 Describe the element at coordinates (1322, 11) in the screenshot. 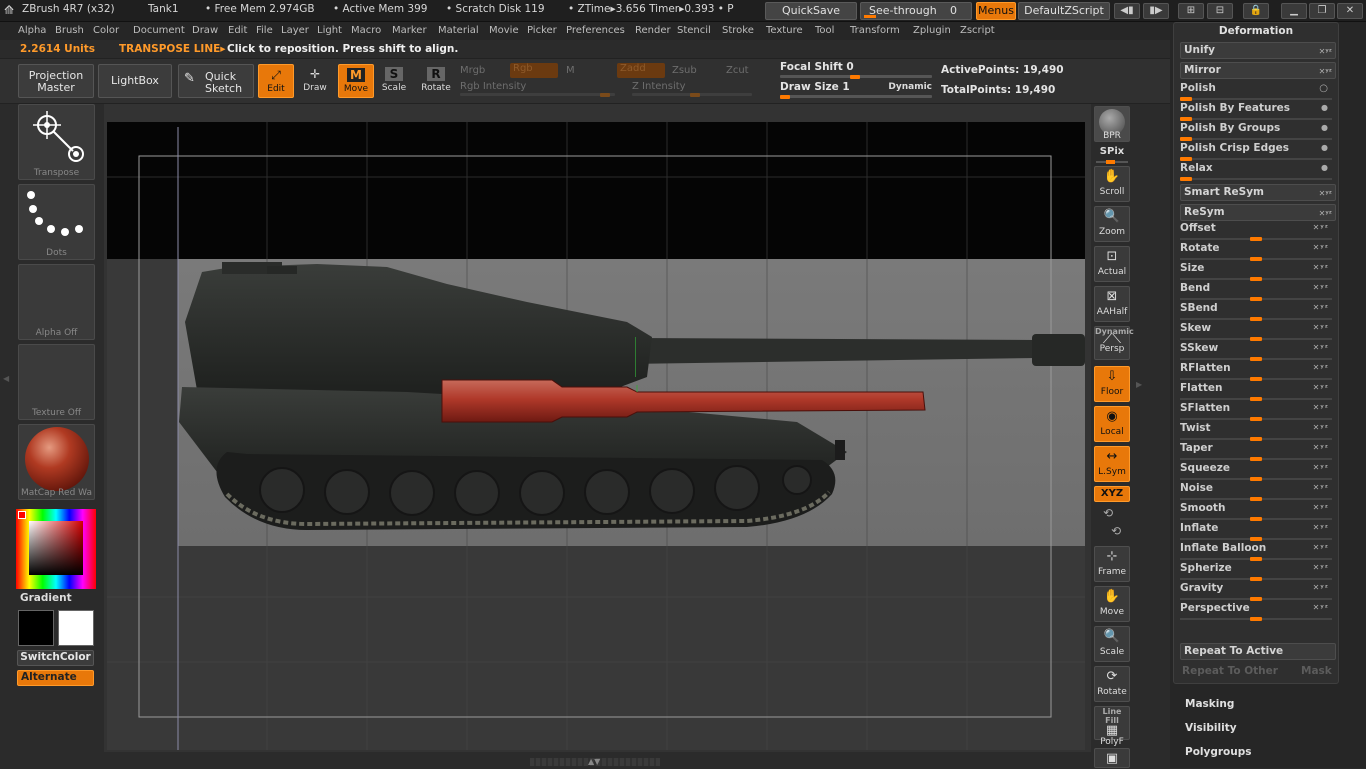

I see `maximize-icon: ❐` at that location.